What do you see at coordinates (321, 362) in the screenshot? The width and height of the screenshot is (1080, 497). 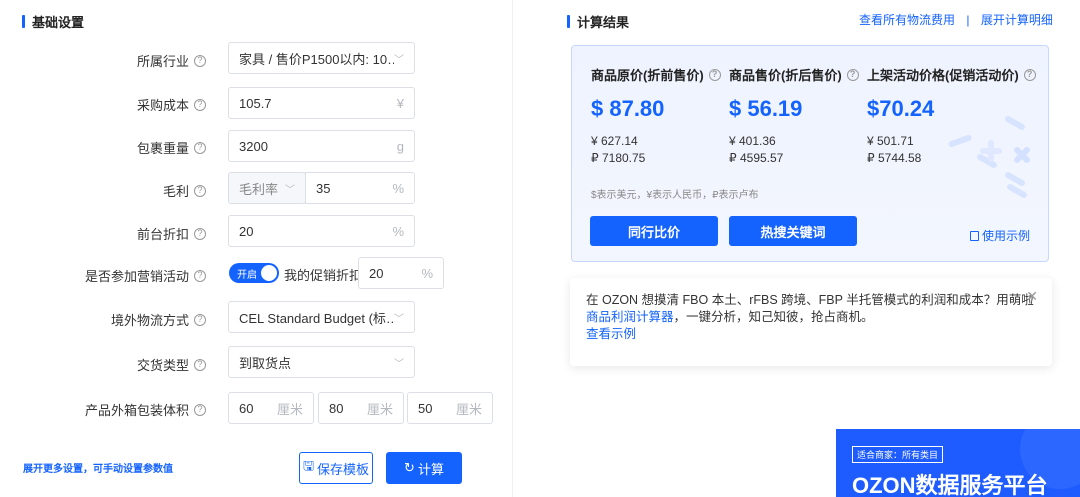 I see `delivery-select: 到取货点 ﹀` at bounding box center [321, 362].